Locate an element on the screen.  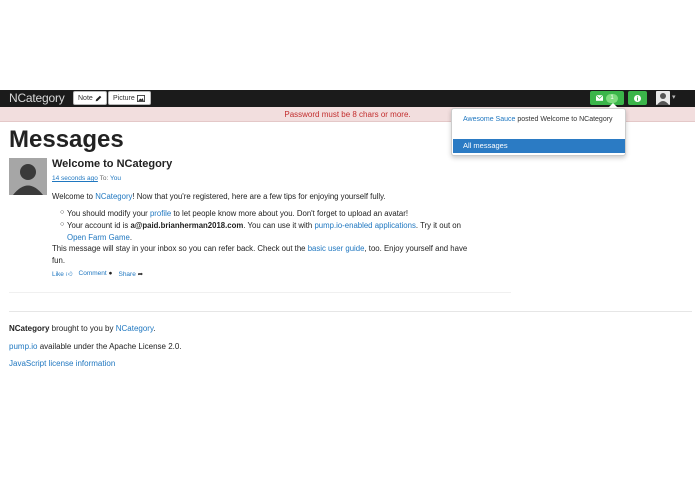
pencil-icon is located at coordinates (98, 98).